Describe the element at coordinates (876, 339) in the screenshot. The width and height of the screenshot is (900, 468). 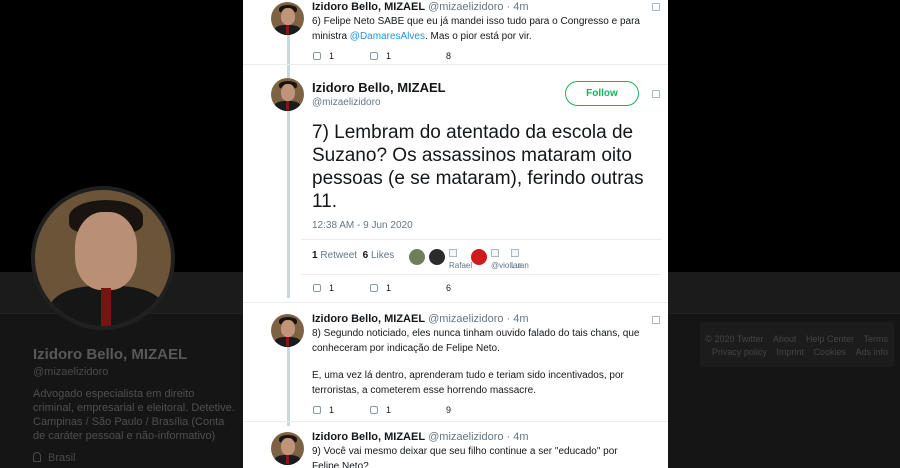
I see `footer-link-terms: Terms` at that location.